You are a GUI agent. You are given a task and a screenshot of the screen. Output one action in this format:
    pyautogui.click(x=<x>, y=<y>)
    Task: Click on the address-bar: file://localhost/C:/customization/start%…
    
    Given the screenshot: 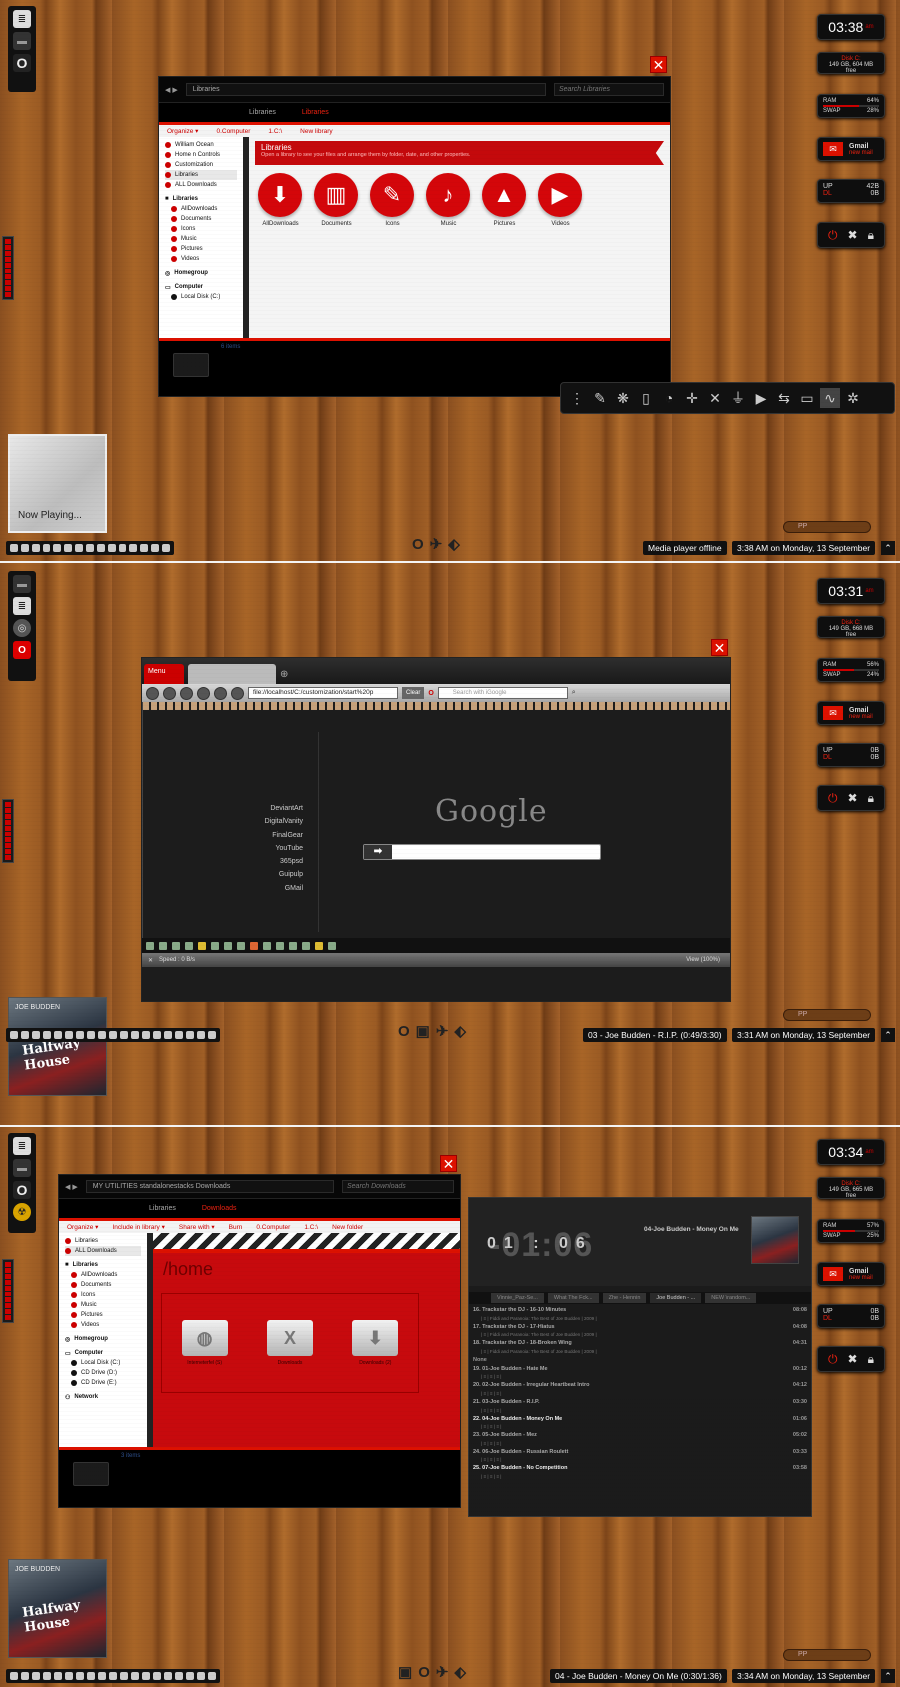 What is the action you would take?
    pyautogui.click(x=323, y=693)
    